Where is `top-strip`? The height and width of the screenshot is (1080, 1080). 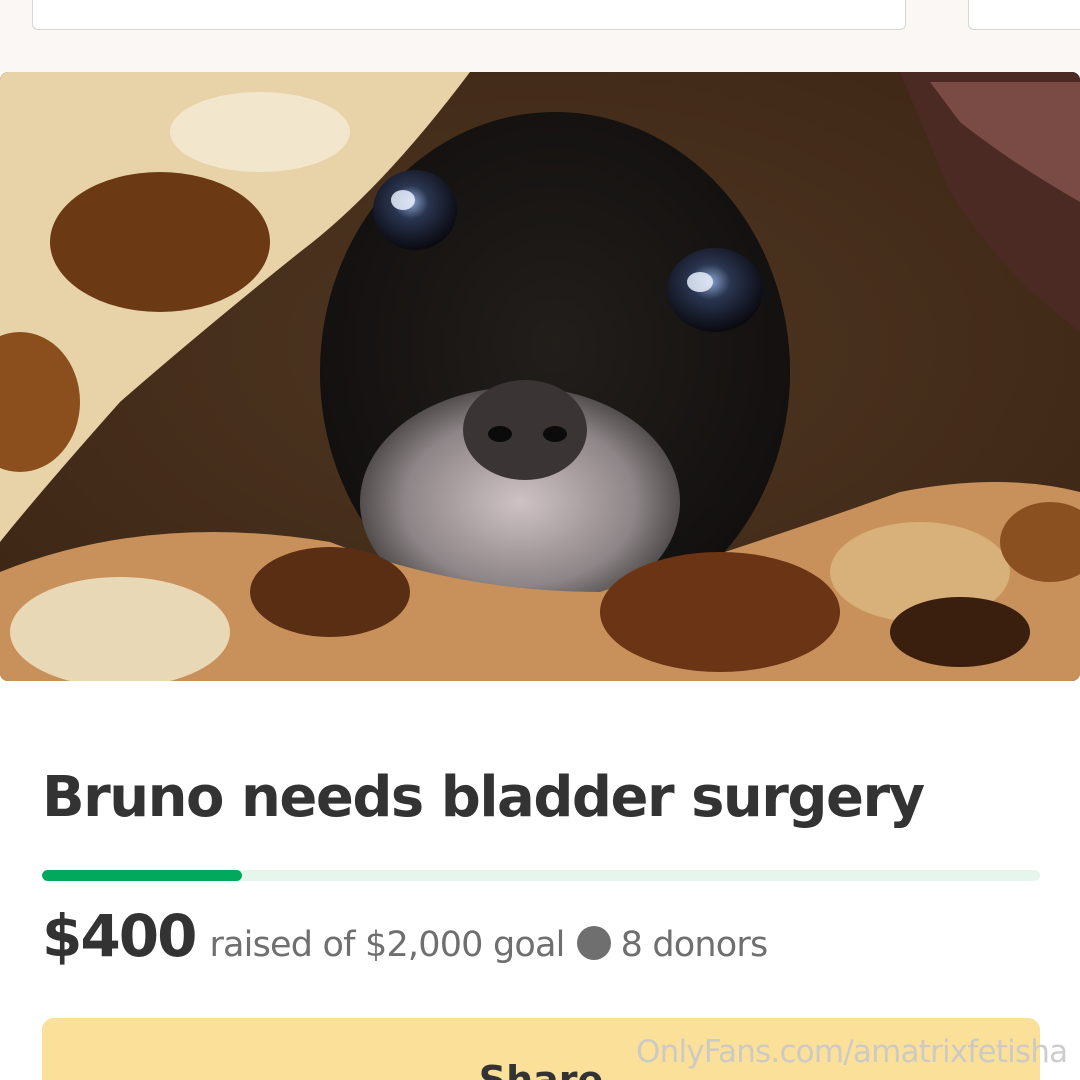 top-strip is located at coordinates (540, 36).